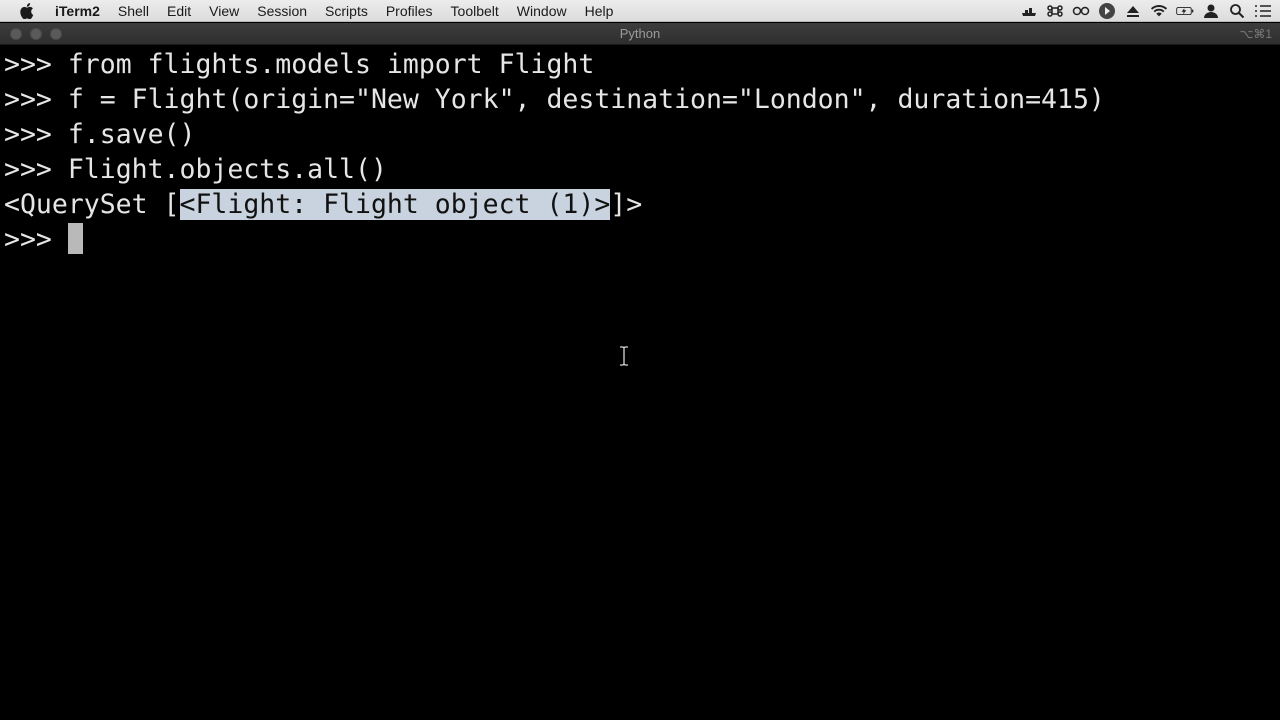 This screenshot has height=720, width=1280. What do you see at coordinates (331, 64) in the screenshot?
I see `command-text: from flights.models import Flight` at bounding box center [331, 64].